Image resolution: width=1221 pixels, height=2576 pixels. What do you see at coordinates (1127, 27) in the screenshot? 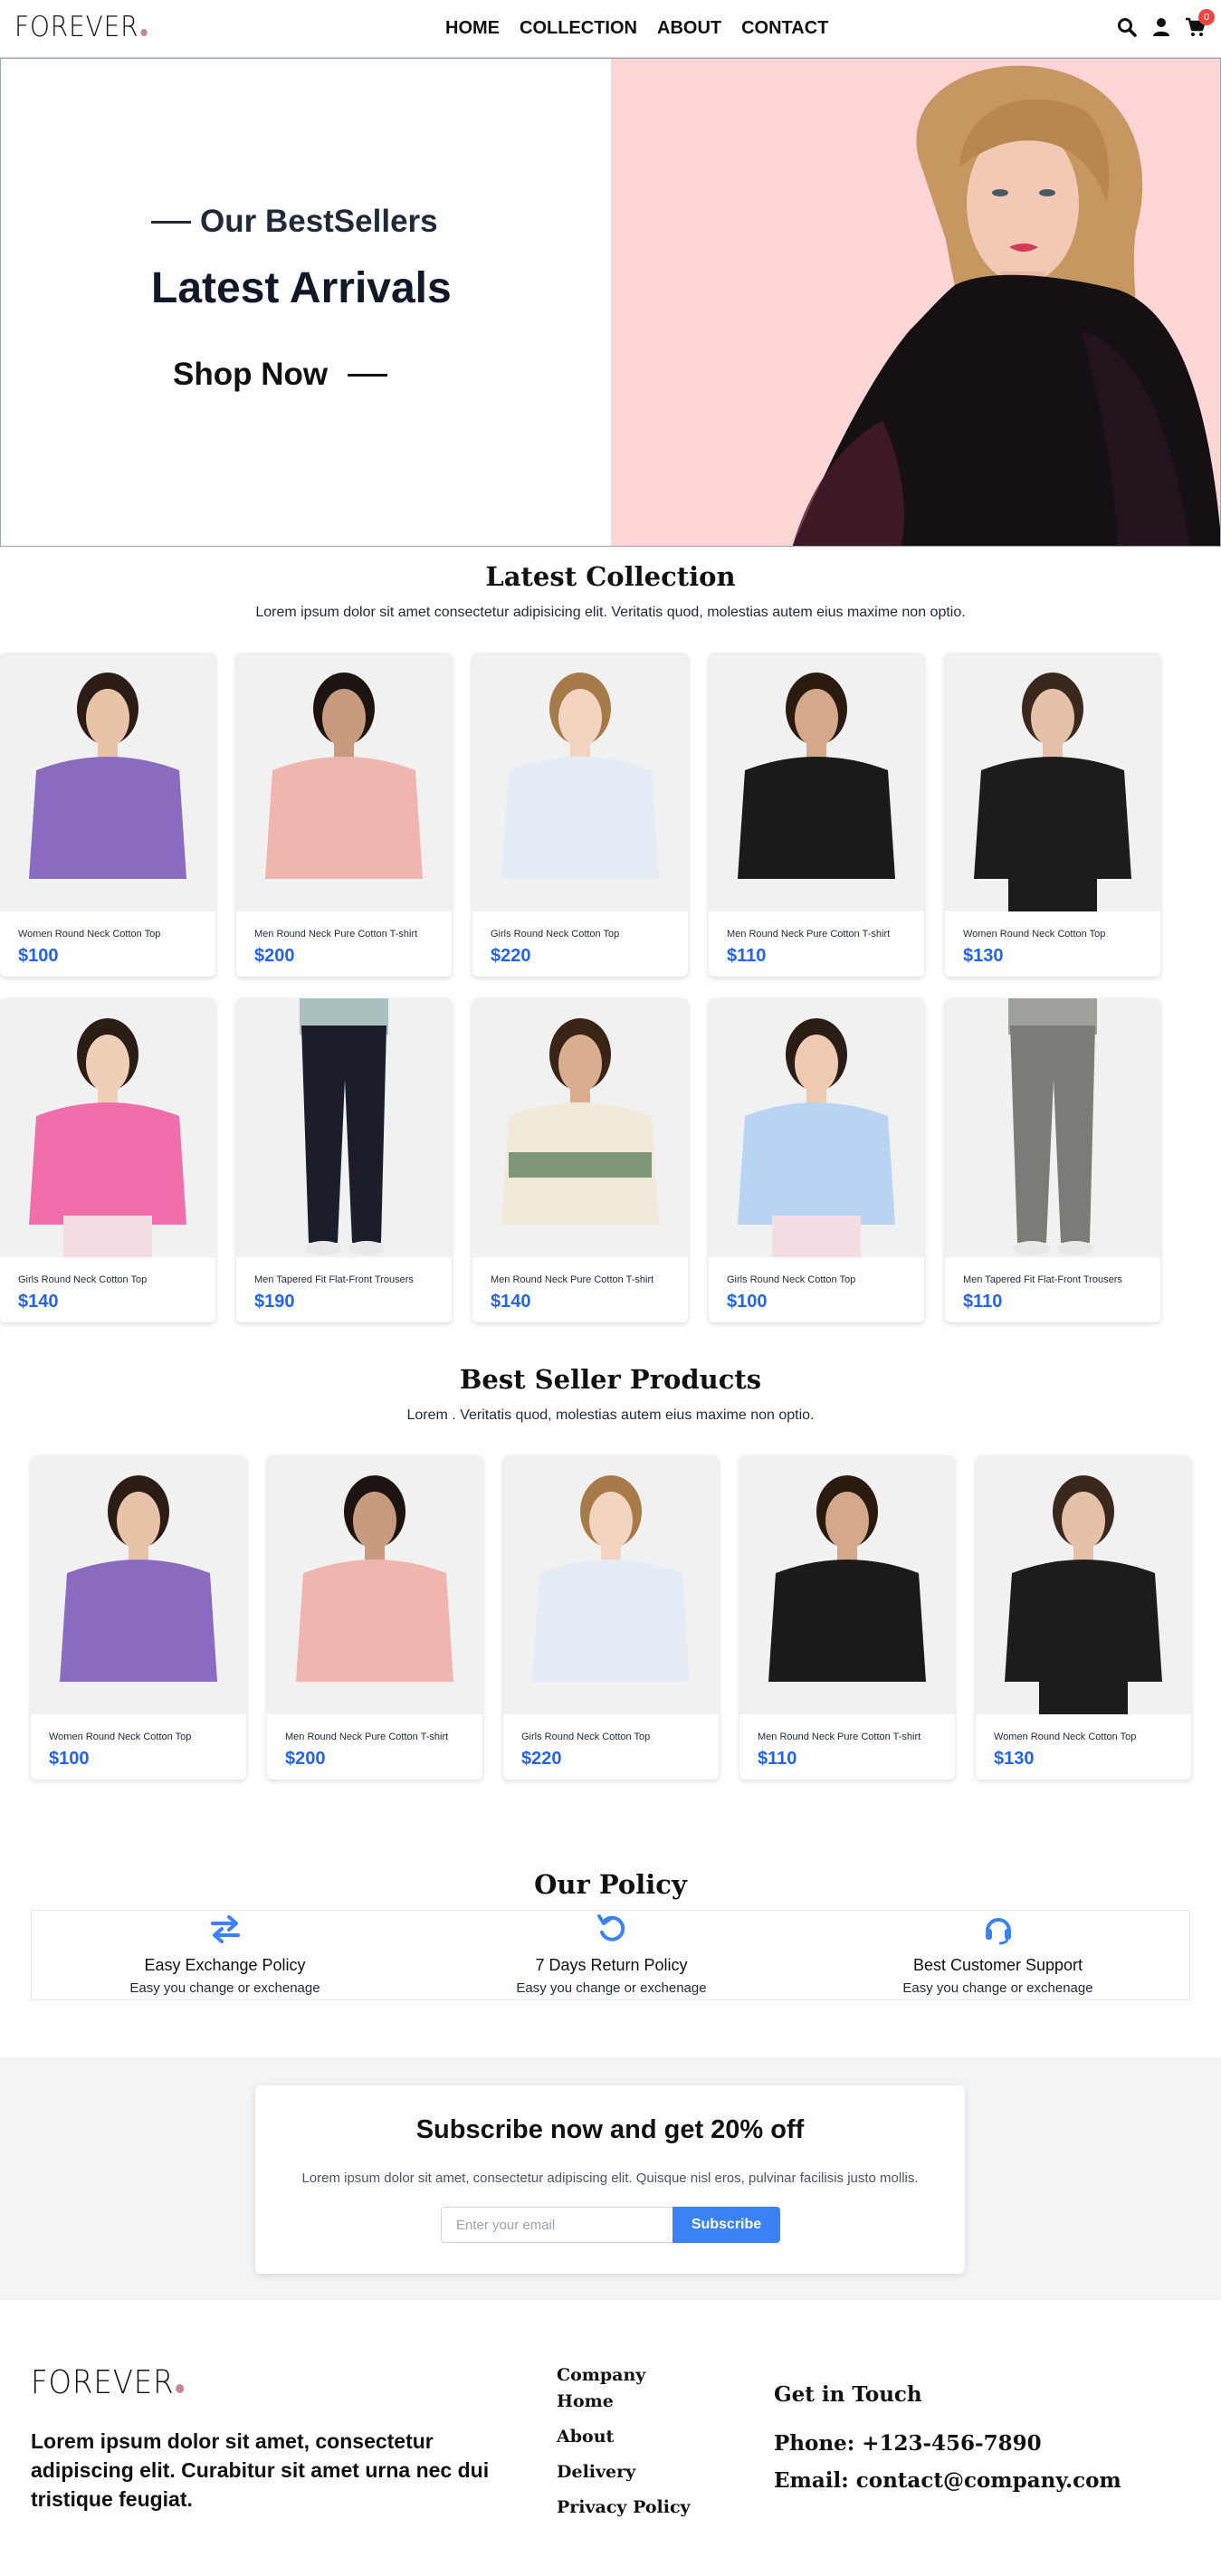
I see `search-icon` at bounding box center [1127, 27].